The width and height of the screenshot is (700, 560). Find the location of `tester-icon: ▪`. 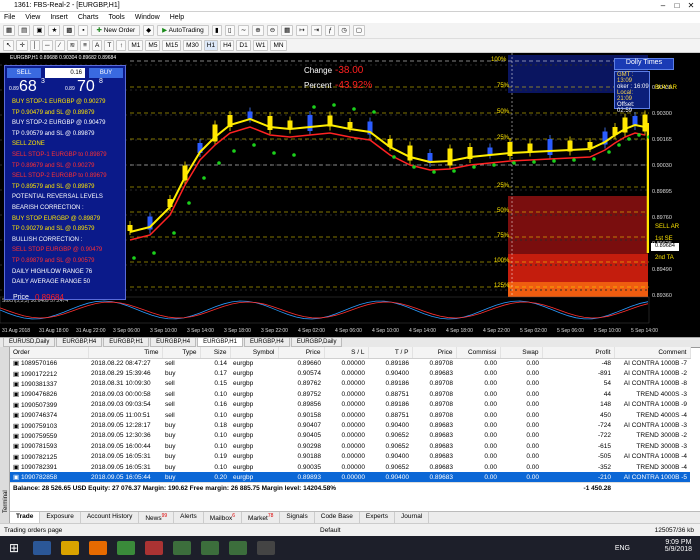

tester-icon: ▪ is located at coordinates (83, 30).